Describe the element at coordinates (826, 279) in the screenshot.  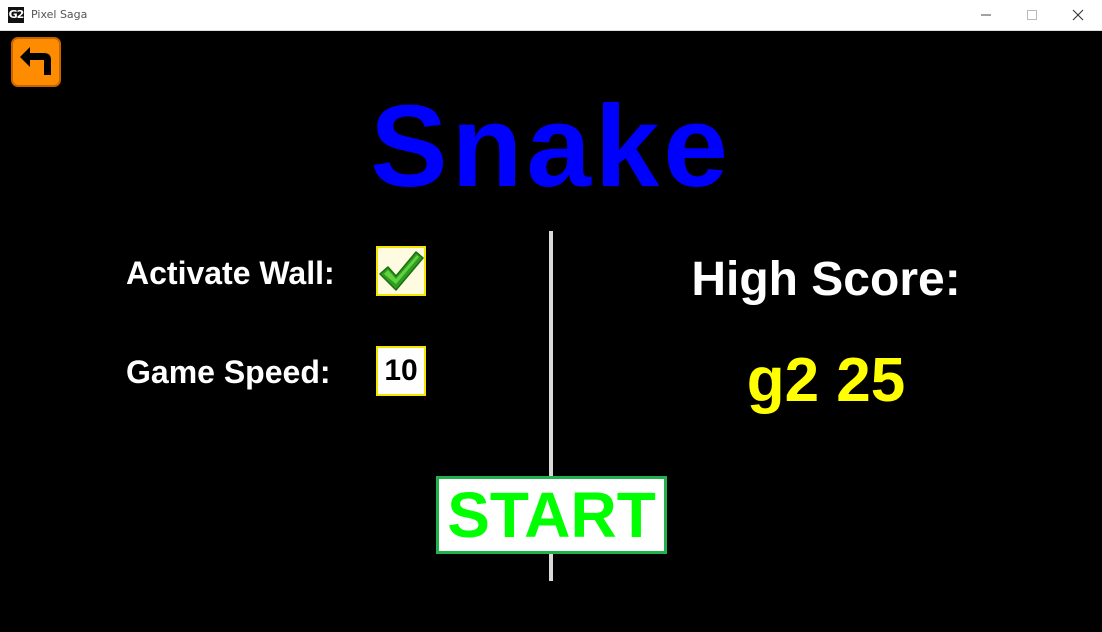
I see `high-score-label: High Score:` at that location.